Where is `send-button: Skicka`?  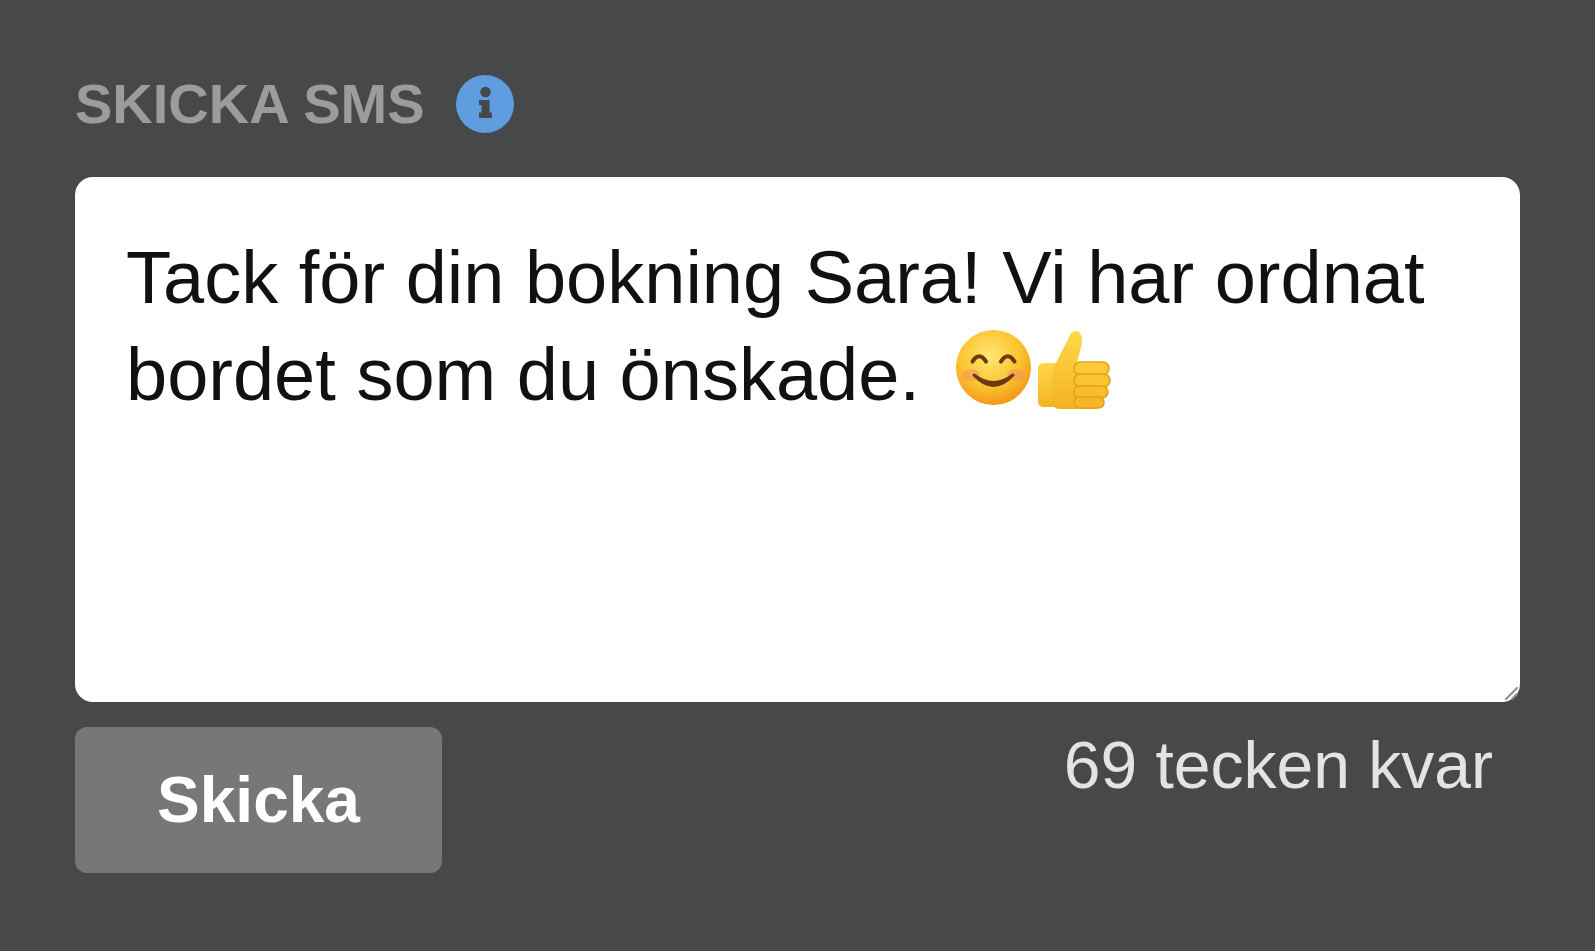
send-button: Skicka is located at coordinates (258, 800).